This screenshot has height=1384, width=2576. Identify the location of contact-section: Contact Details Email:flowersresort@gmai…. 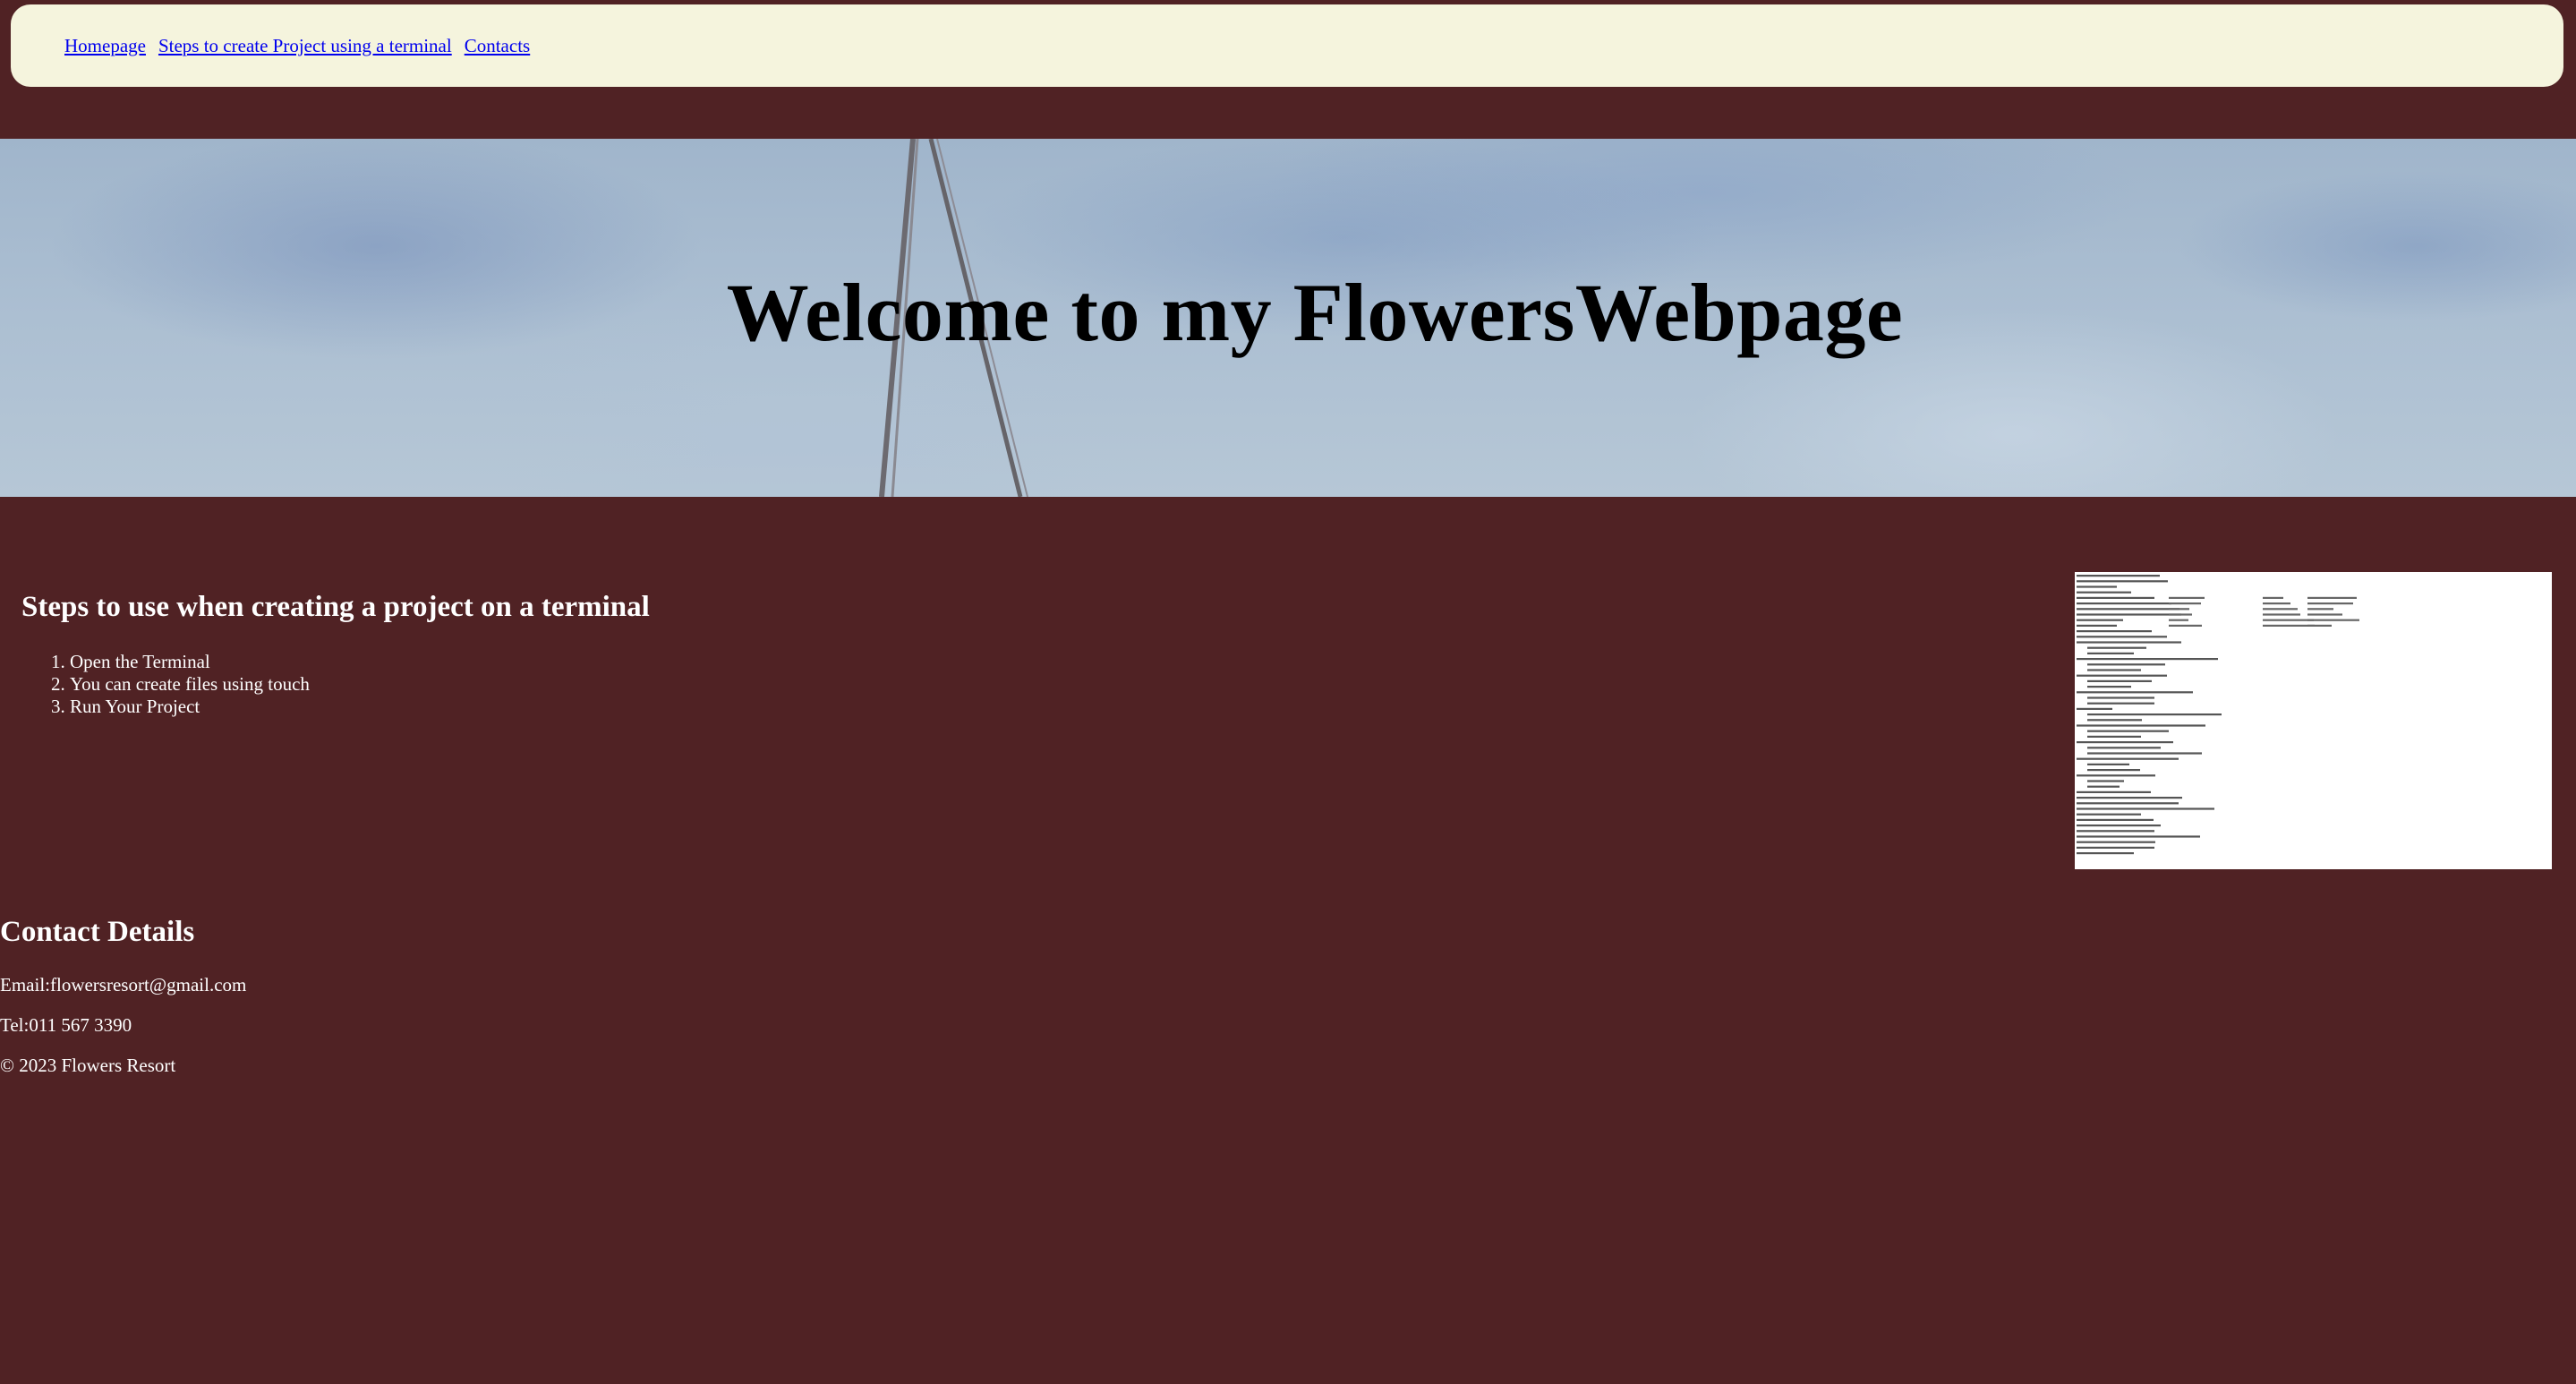
(123, 1006).